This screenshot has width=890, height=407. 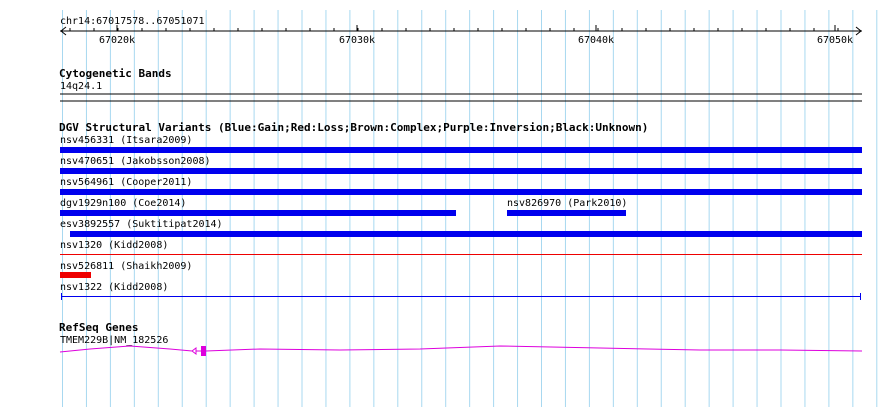 I want to click on location-label: chr14:67017578..67051071, so click(x=132, y=21).